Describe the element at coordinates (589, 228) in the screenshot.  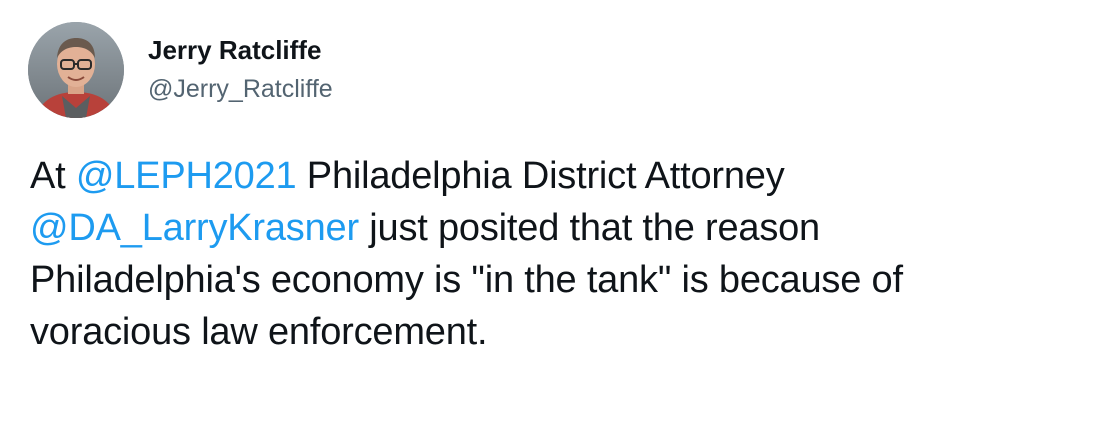
I see `text-segment: just posited that the reason` at that location.